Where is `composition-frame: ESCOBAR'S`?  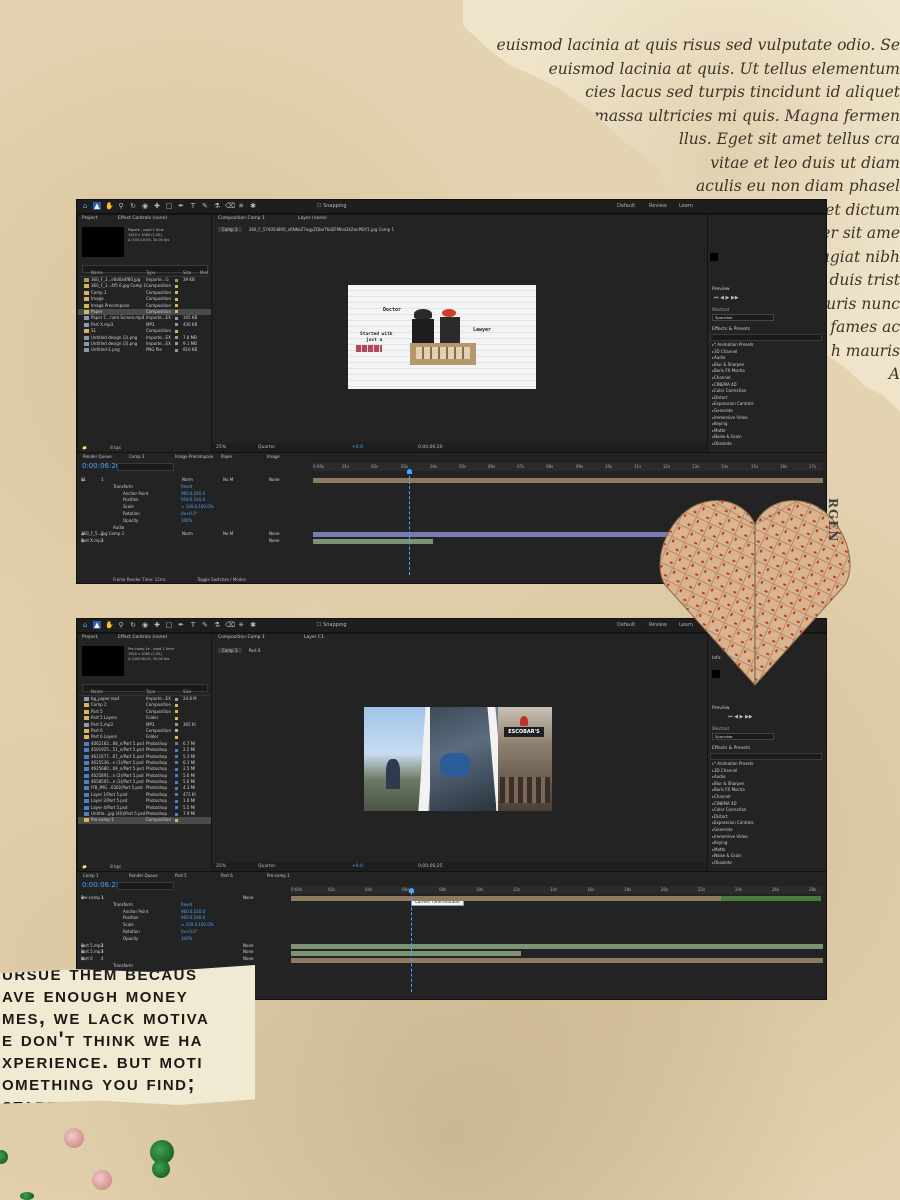
composition-frame: ESCOBAR'S is located at coordinates (458, 759).